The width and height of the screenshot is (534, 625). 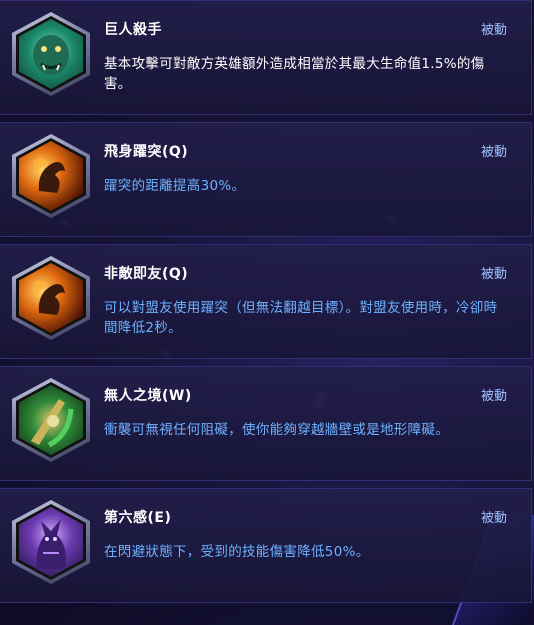 I want to click on talent-title: 巨人殺手, so click(x=133, y=30).